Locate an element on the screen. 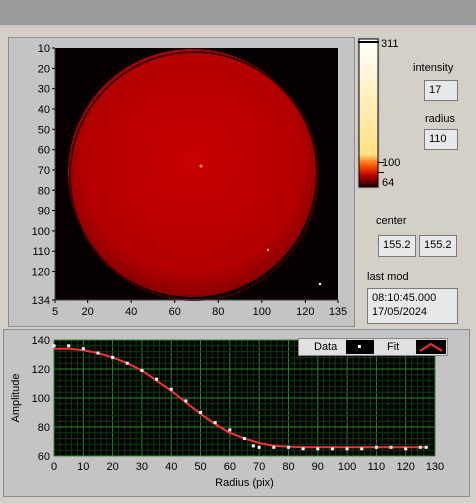 The image size is (476, 503). colorbar is located at coordinates (368, 113).